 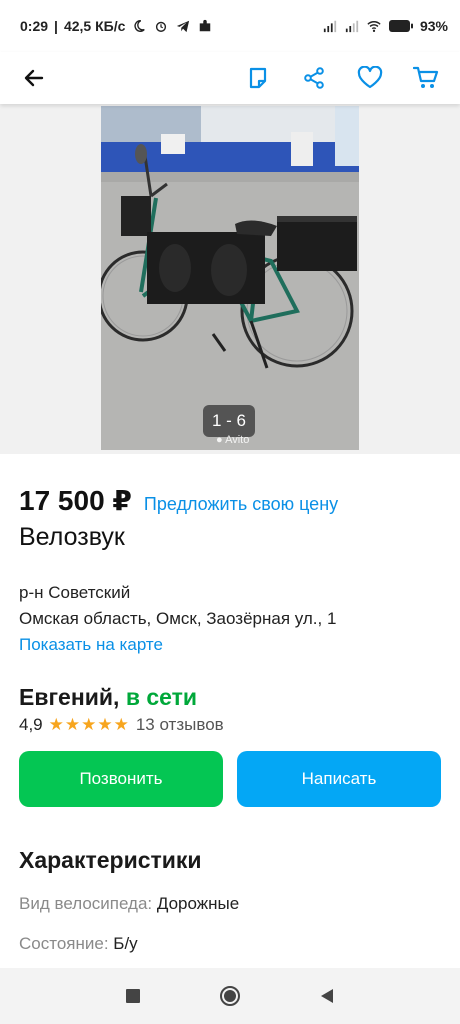 What do you see at coordinates (125, 943) in the screenshot?
I see `spec-value: Б/у` at bounding box center [125, 943].